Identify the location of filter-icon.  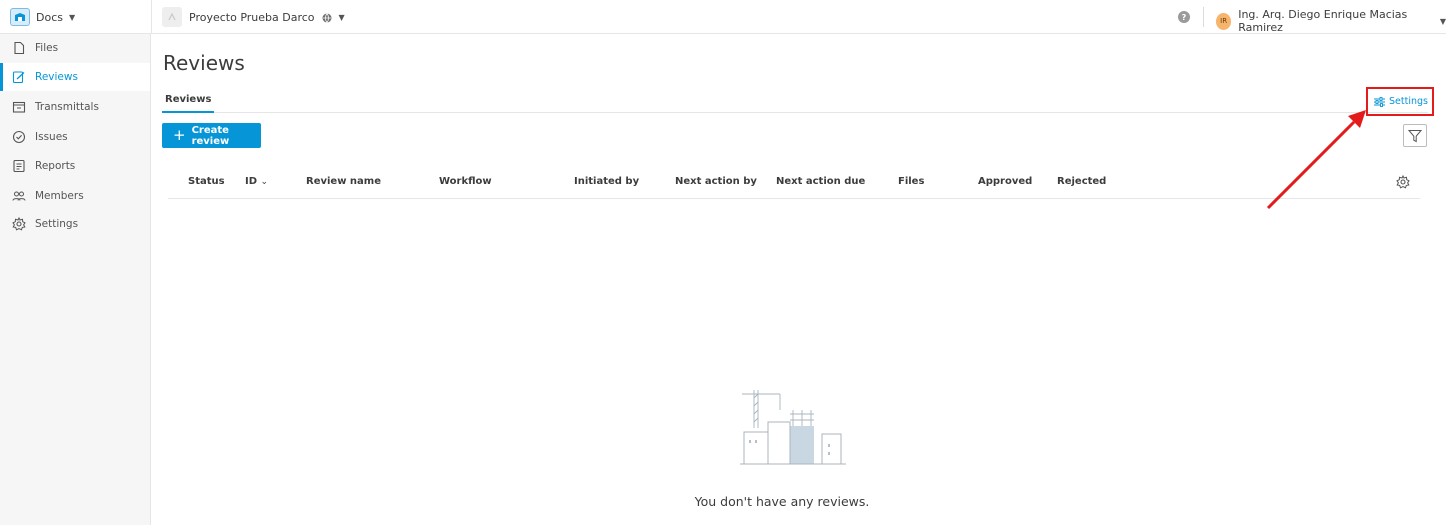
(1415, 136).